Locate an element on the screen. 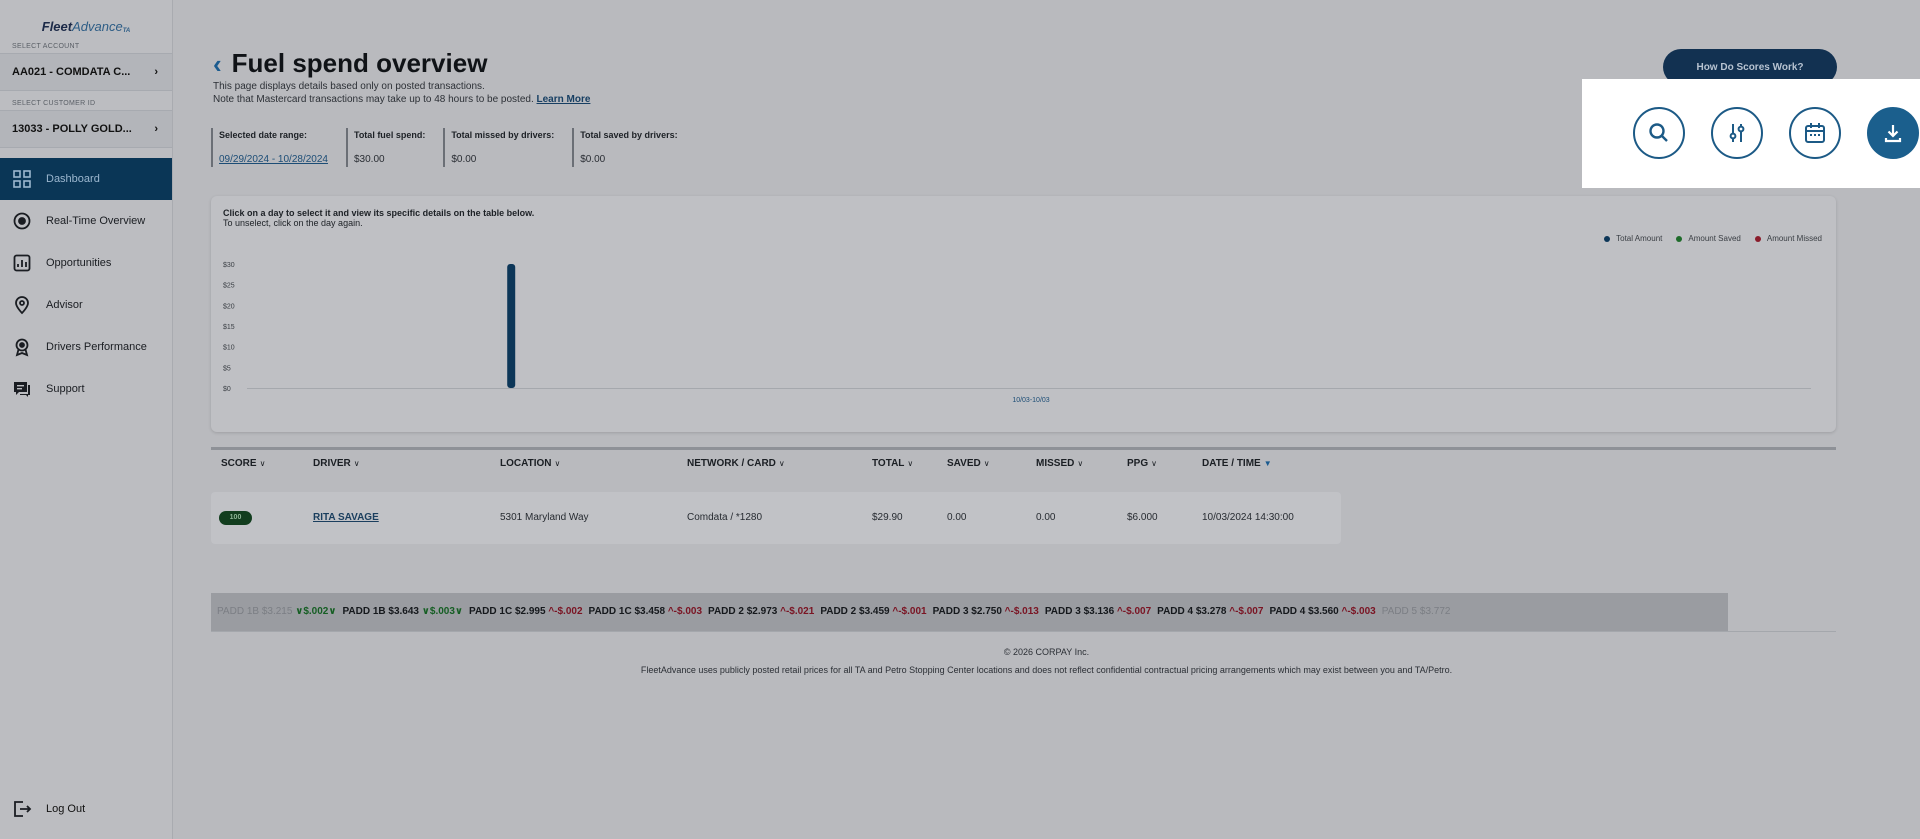  download-button is located at coordinates (1893, 133).